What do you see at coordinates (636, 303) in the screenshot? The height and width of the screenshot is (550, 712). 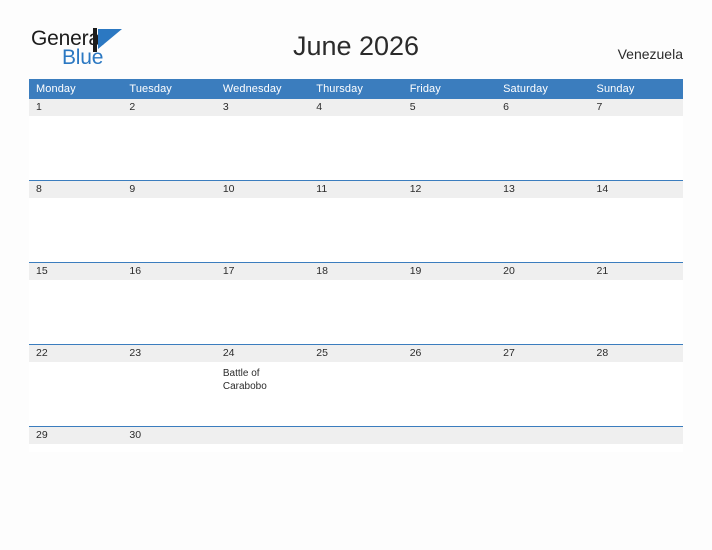 I see `day-cell: 21` at bounding box center [636, 303].